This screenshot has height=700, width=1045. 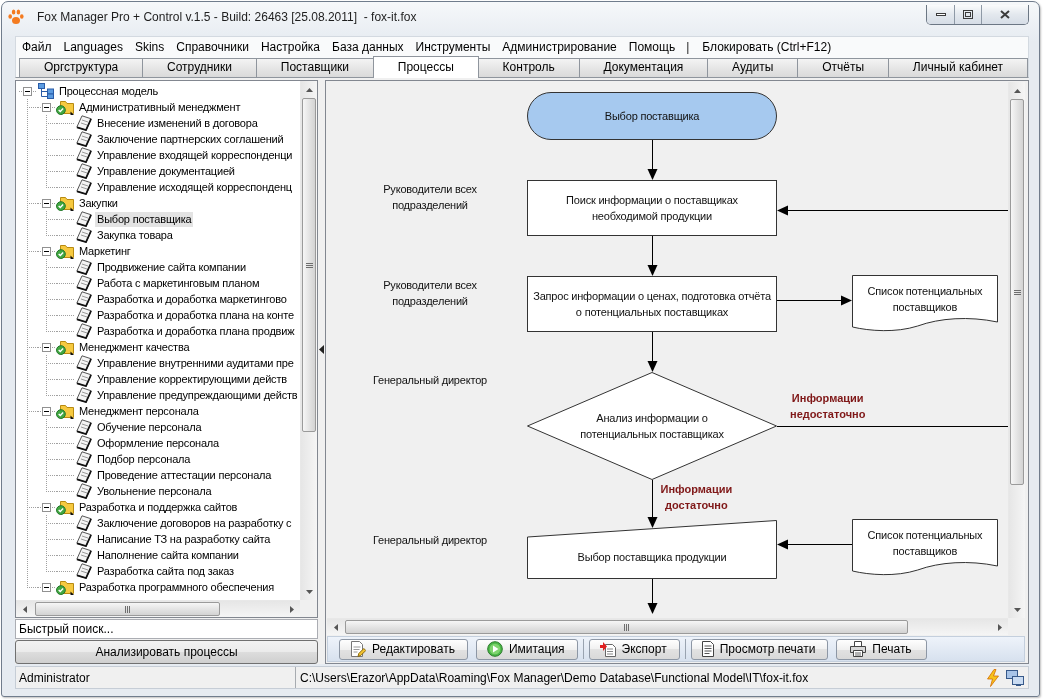 I want to click on collapse-arrow-icon, so click(x=321, y=349).